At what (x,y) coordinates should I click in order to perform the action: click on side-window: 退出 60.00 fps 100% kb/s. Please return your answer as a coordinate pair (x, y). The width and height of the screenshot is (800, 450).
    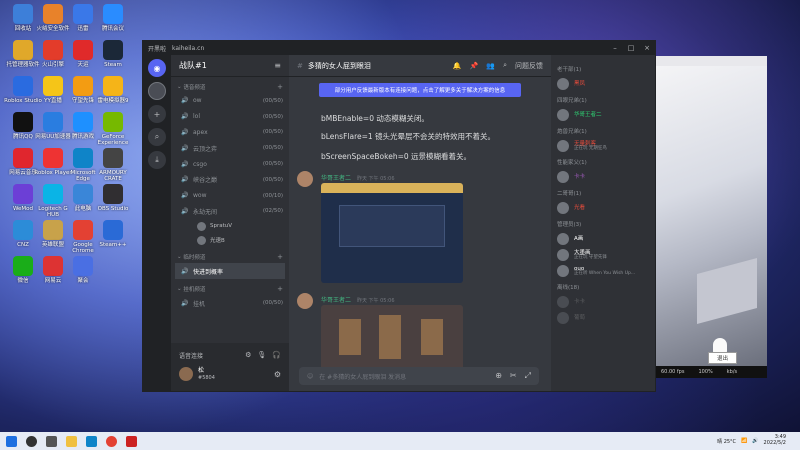
    Looking at the image, I should click on (711, 217).